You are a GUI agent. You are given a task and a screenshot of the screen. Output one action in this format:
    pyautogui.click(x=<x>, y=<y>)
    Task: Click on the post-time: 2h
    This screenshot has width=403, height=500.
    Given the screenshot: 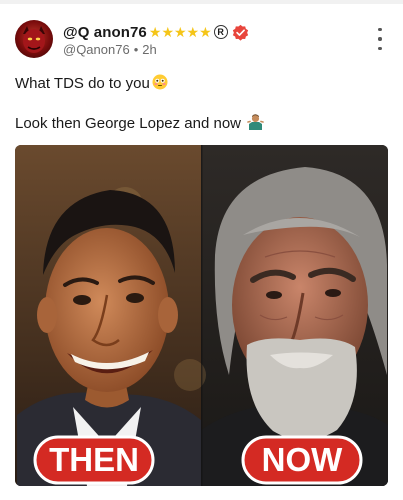 What is the action you would take?
    pyautogui.click(x=149, y=49)
    